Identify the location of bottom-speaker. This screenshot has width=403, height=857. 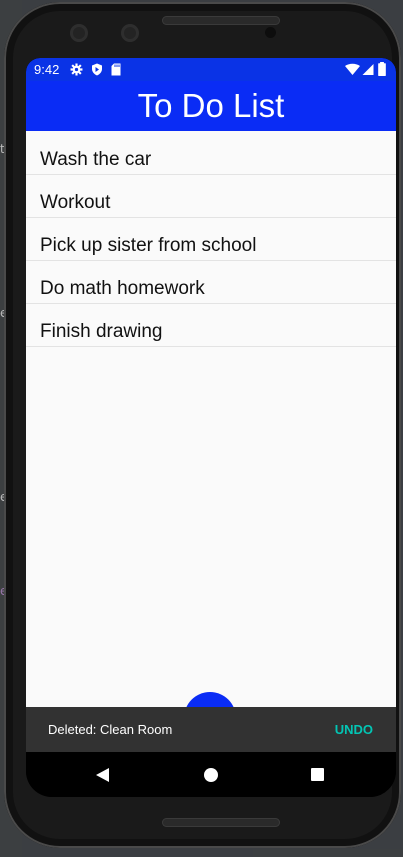
(221, 822).